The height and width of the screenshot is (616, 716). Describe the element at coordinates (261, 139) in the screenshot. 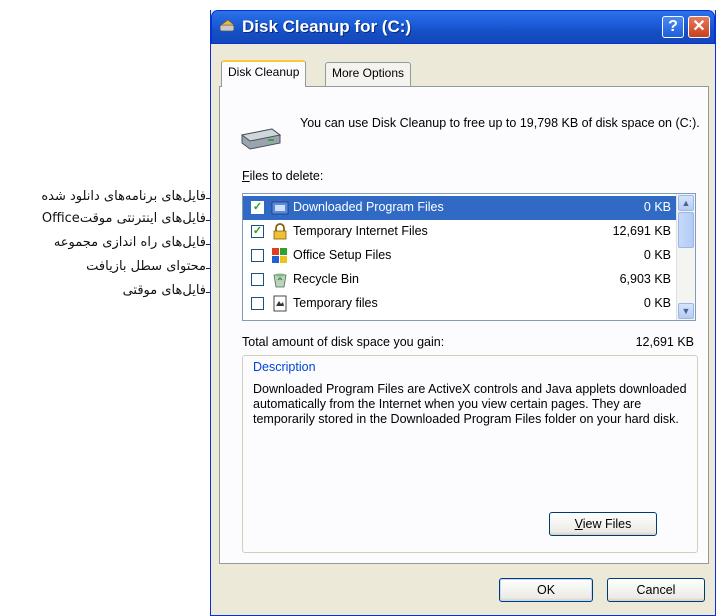

I see `drive-icon` at that location.